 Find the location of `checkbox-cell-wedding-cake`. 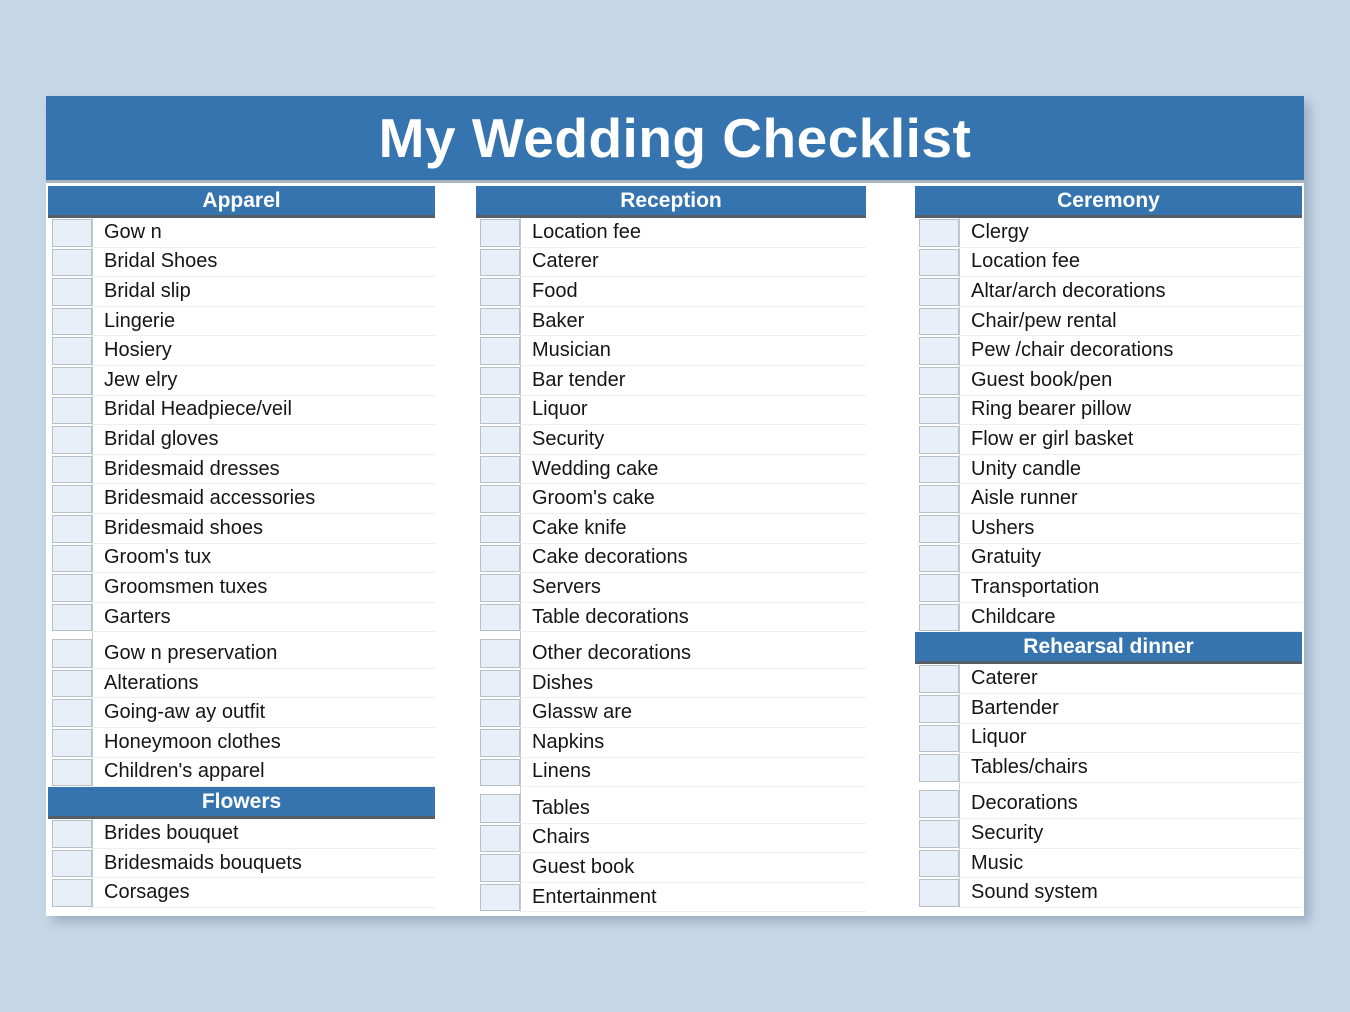

checkbox-cell-wedding-cake is located at coordinates (500, 469).